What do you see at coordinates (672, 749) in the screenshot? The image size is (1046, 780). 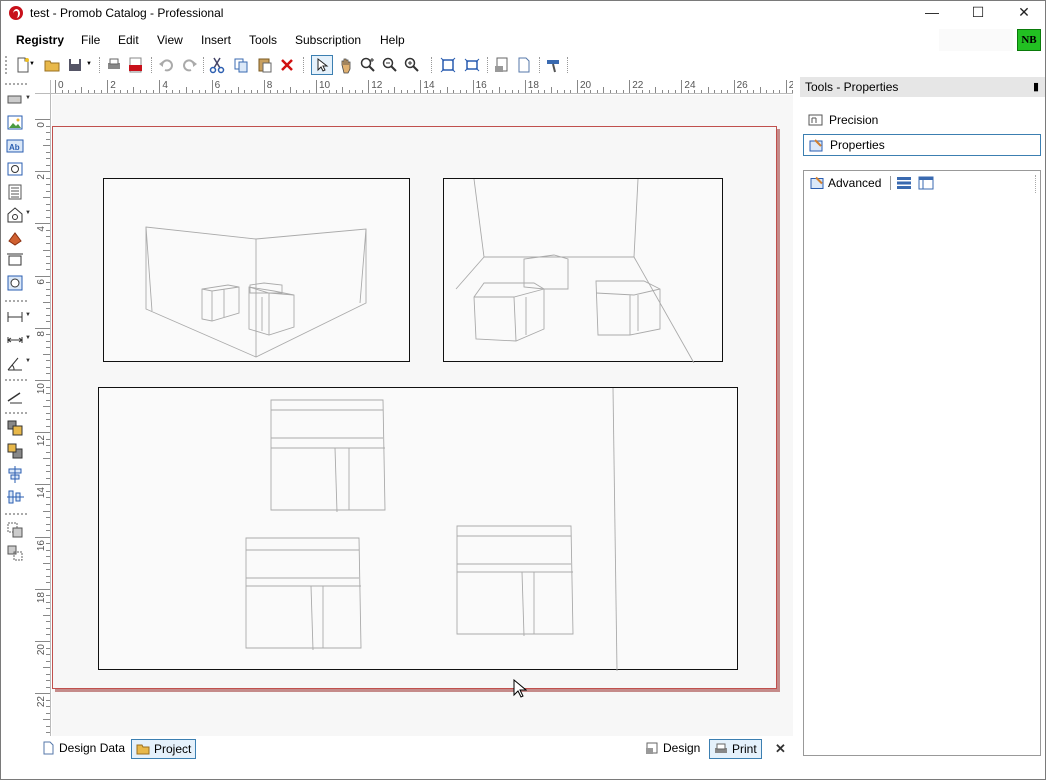 I see `tab-design: Design` at bounding box center [672, 749].